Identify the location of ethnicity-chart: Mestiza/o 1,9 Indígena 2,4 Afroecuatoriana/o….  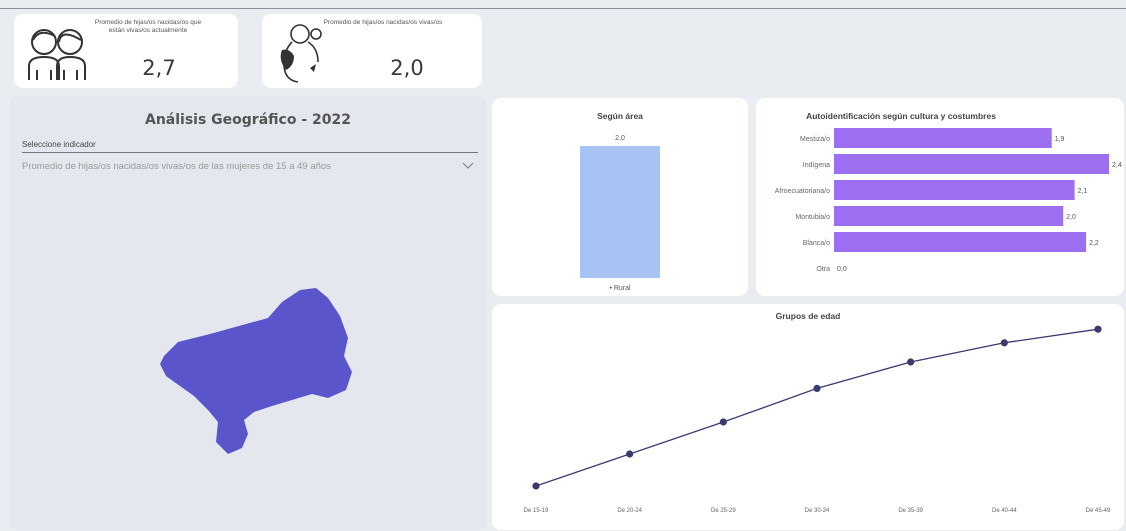
(948, 200).